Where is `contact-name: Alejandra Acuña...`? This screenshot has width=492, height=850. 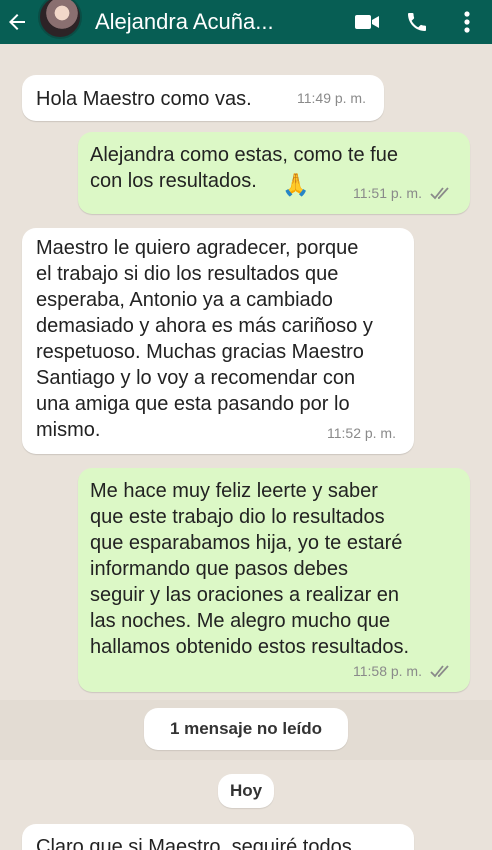
contact-name: Alejandra Acuña... is located at coordinates (195, 22).